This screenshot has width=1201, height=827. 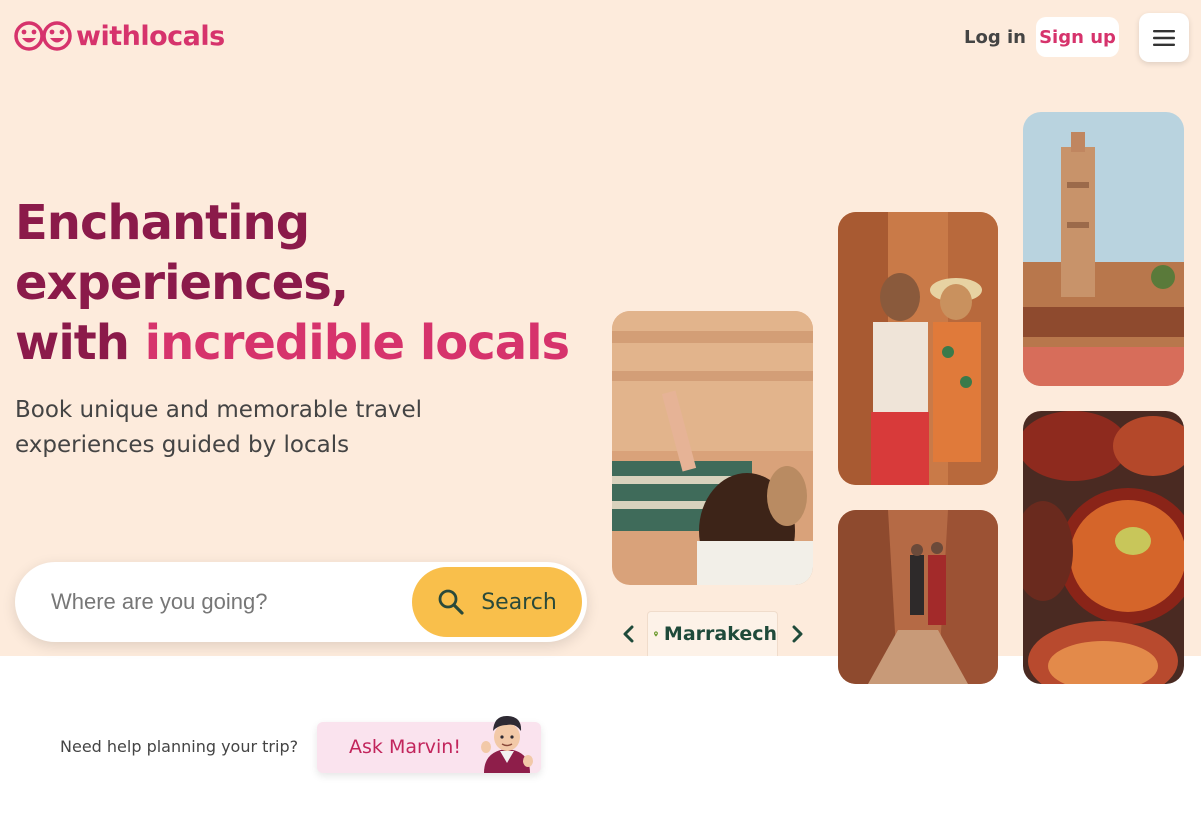 What do you see at coordinates (1103, 547) in the screenshot?
I see `photo-tagine-food` at bounding box center [1103, 547].